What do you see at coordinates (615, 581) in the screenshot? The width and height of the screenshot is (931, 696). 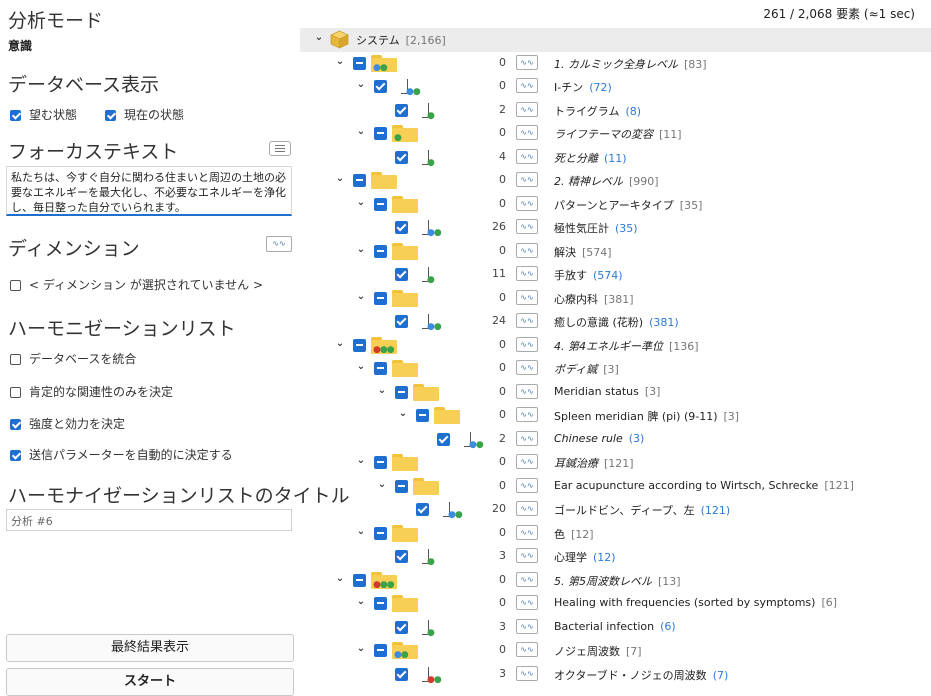 I see `tree-row: ⌄ ●●● 0 ∿∿ 5. 第5周波数レベル [13]` at bounding box center [615, 581].